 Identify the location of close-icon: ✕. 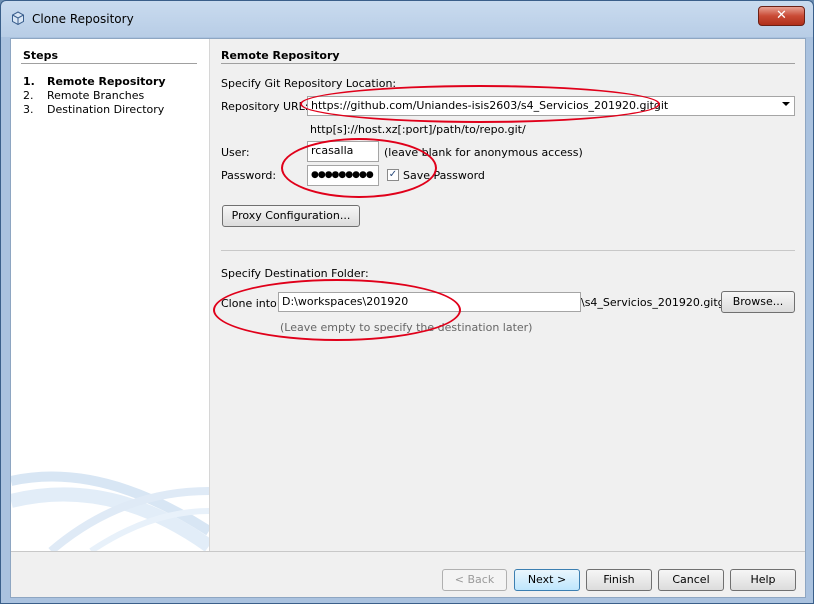
(781, 15).